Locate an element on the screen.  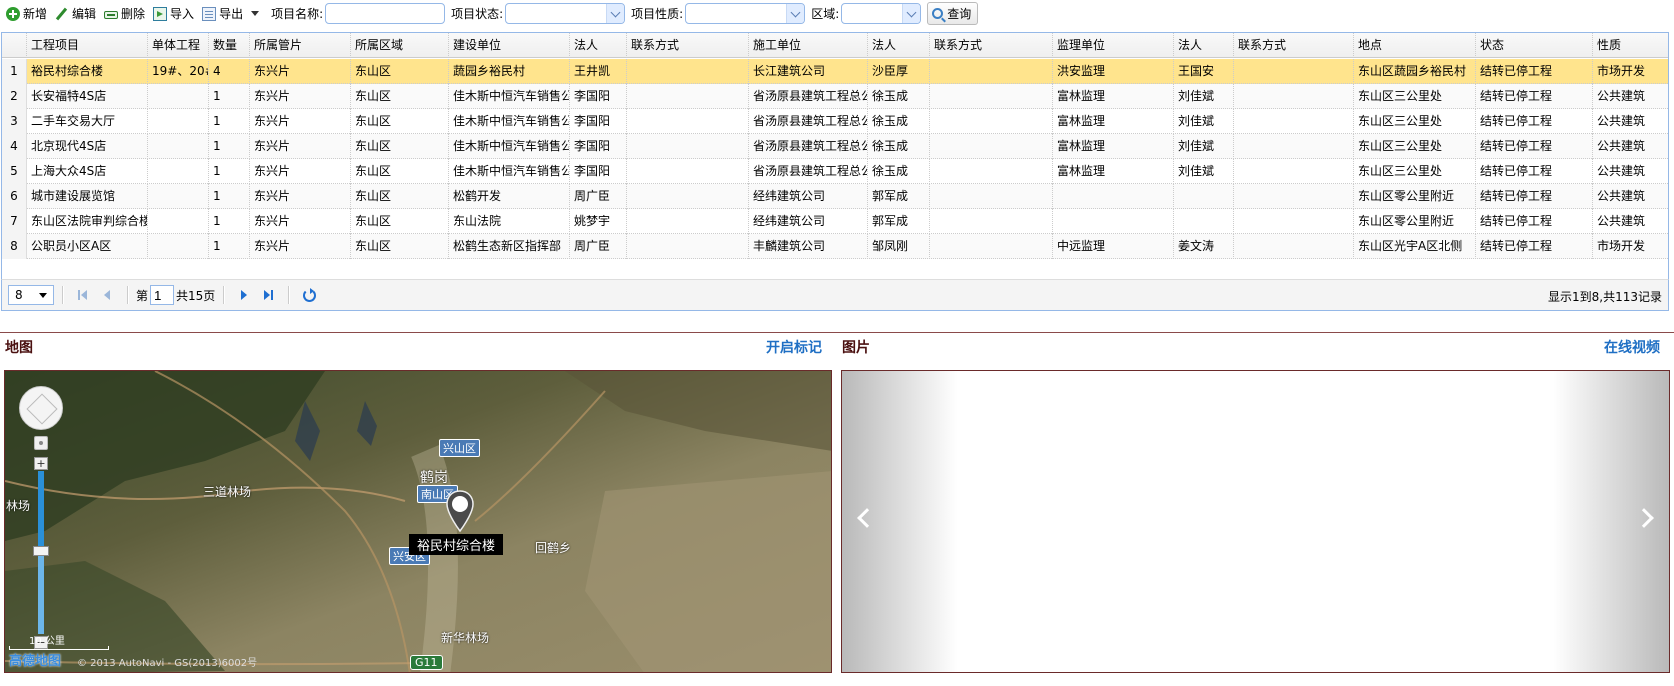
table-cell: 蔬园乡裕民村 is located at coordinates (509, 71).